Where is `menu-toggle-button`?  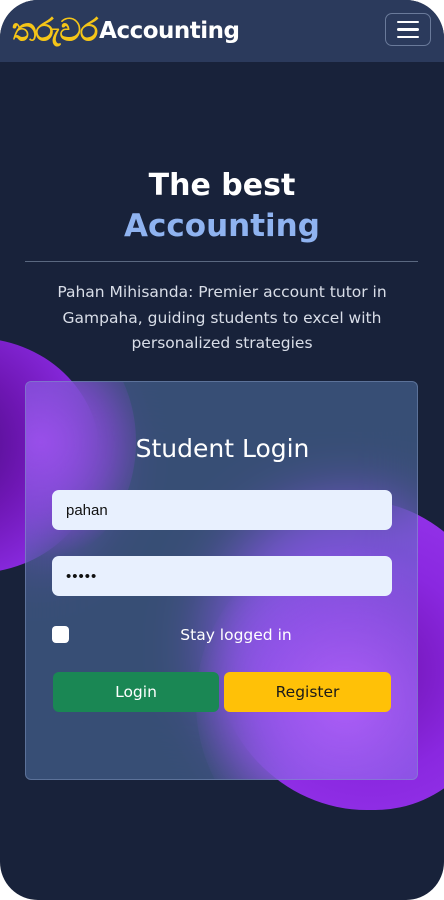
menu-toggle-button is located at coordinates (408, 29).